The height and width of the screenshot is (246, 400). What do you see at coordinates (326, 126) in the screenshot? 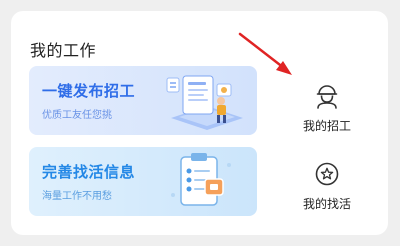
I see `my-recruitment-label: 我的招工` at bounding box center [326, 126].